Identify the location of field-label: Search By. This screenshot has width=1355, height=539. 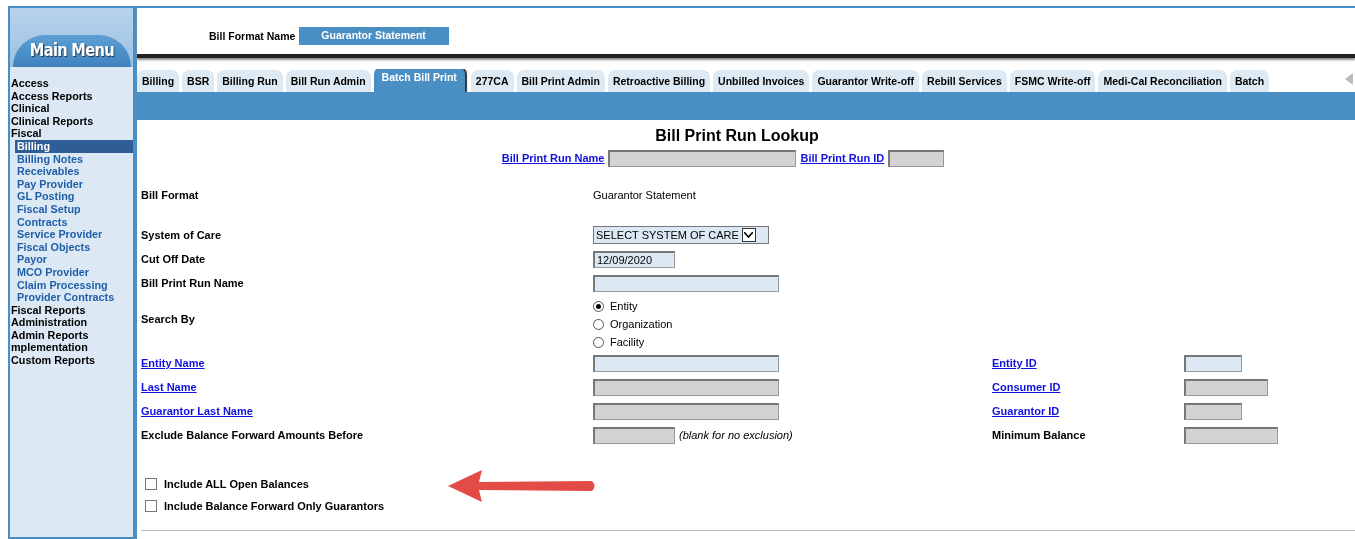
(168, 319).